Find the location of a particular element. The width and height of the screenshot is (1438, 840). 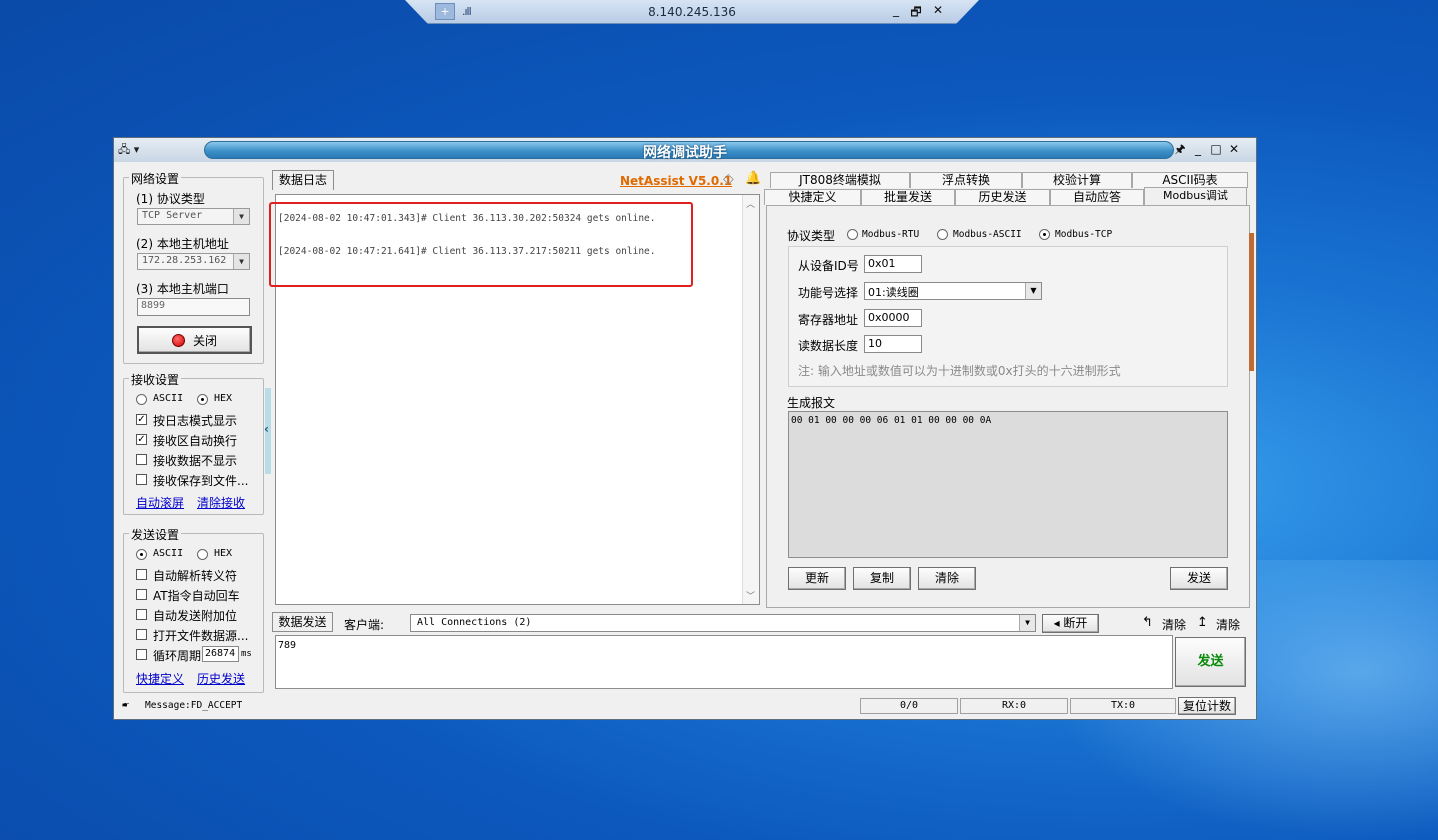

panel-scroll-thumb is located at coordinates (1251, 302).